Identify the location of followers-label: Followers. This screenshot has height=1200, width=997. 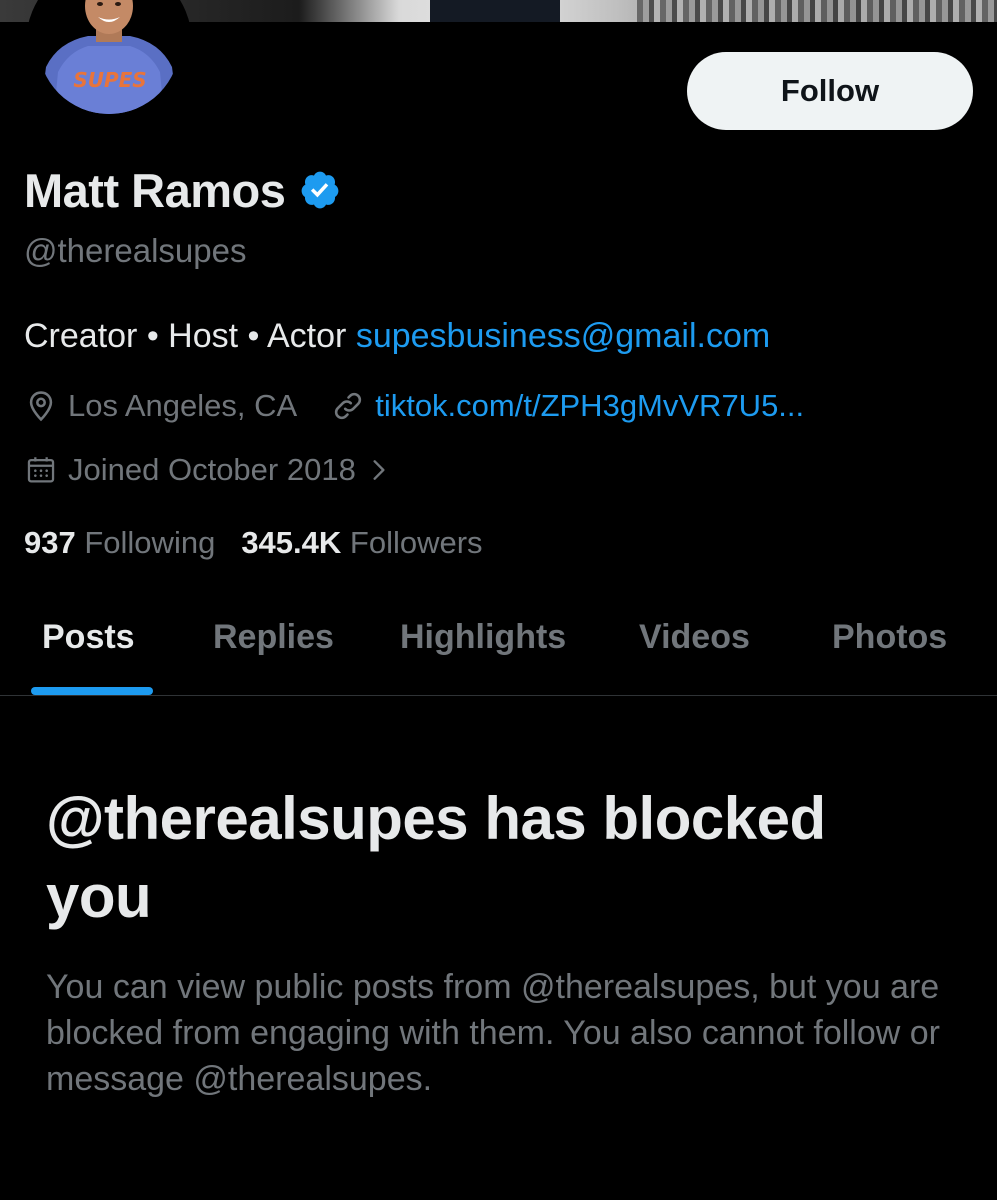
(416, 542).